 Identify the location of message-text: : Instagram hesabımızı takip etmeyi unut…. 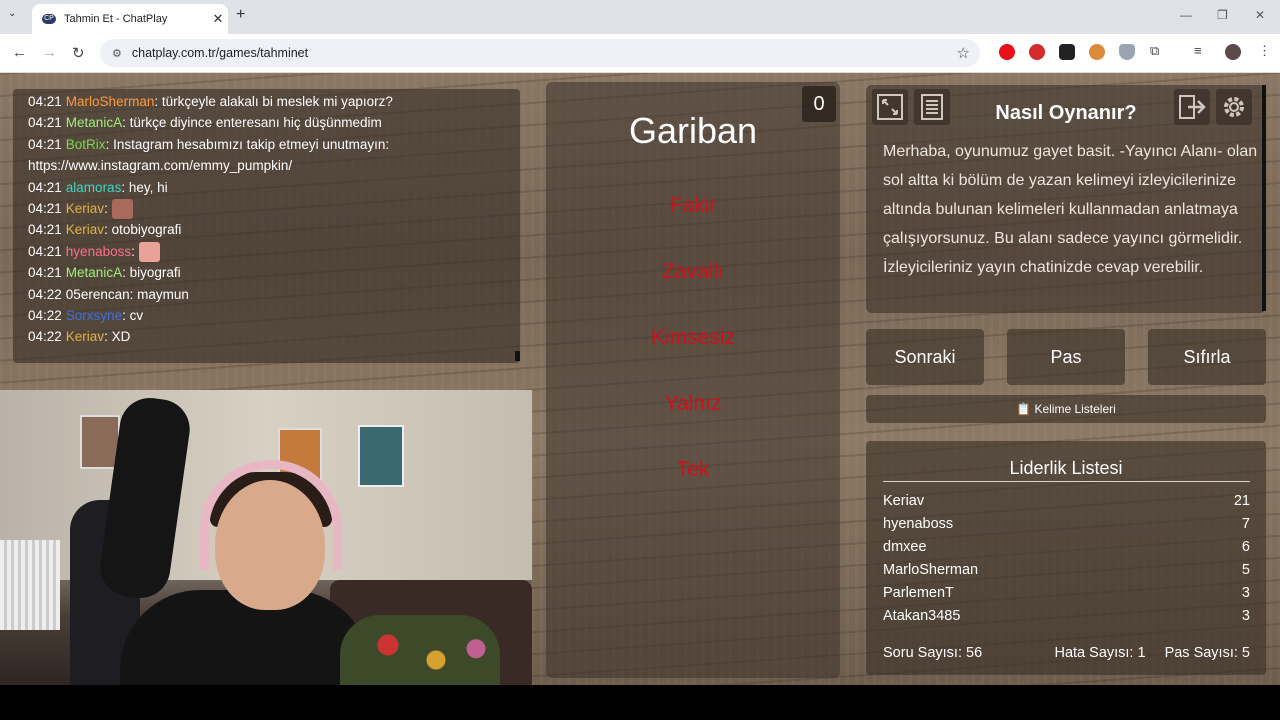
(247, 144).